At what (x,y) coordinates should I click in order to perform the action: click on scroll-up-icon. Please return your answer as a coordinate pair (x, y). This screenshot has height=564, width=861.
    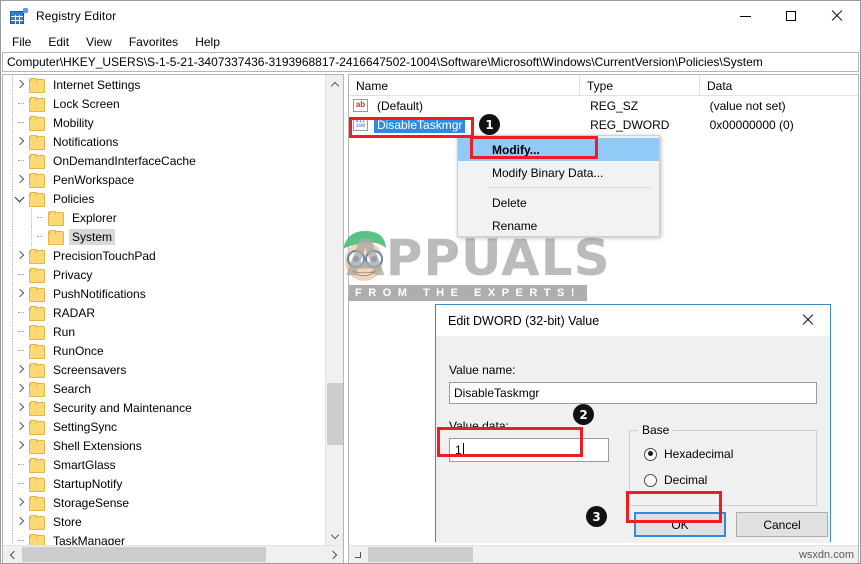
    Looking at the image, I should click on (334, 84).